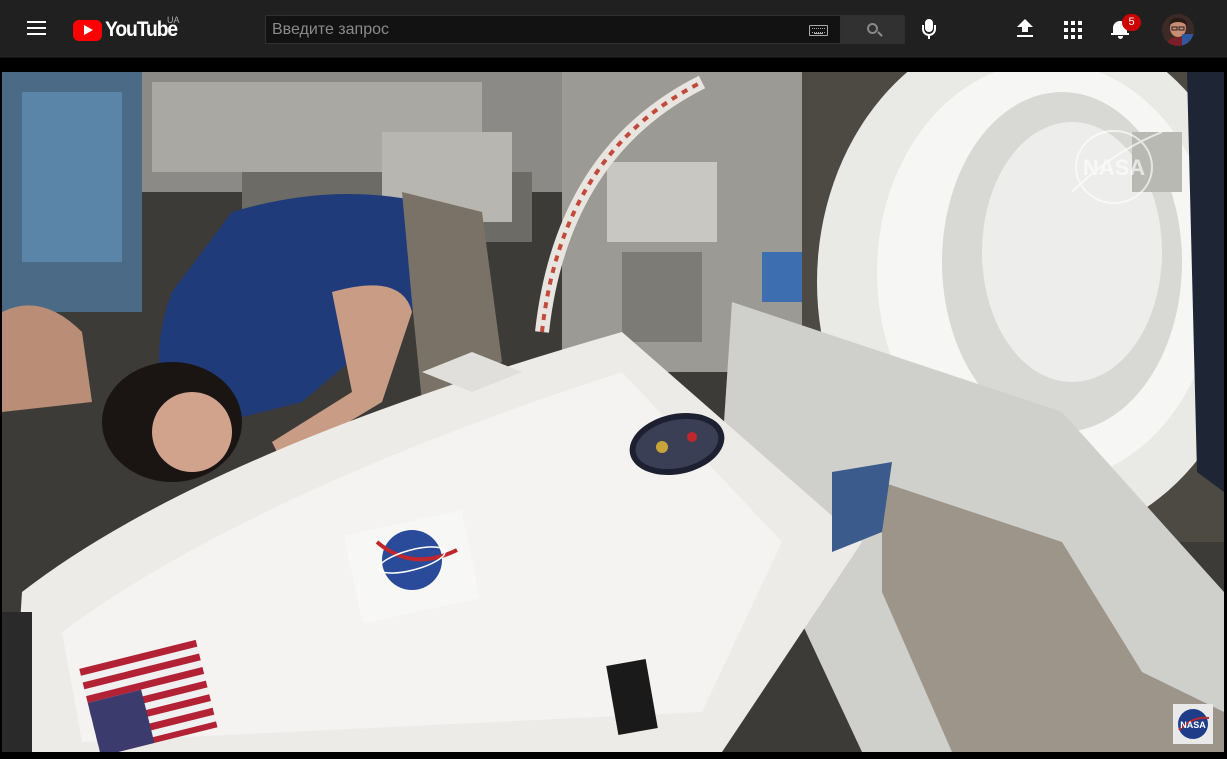 The image size is (1227, 759). I want to click on avatar, so click(1178, 30).